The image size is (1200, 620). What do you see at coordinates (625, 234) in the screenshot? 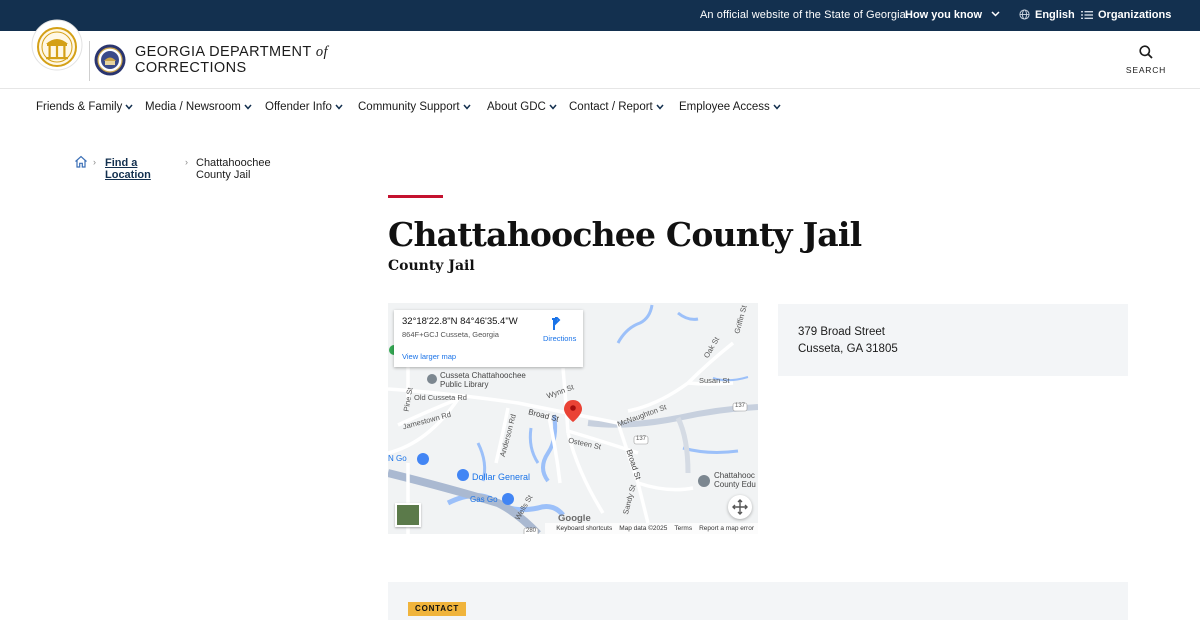
I see `page-title: Chattahoochee County Jail` at bounding box center [625, 234].